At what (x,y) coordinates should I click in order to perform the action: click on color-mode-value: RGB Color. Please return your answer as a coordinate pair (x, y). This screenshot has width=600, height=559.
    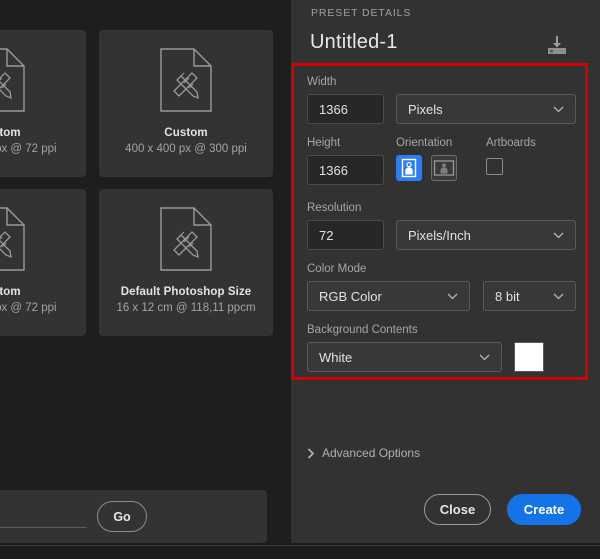
    Looking at the image, I should click on (350, 296).